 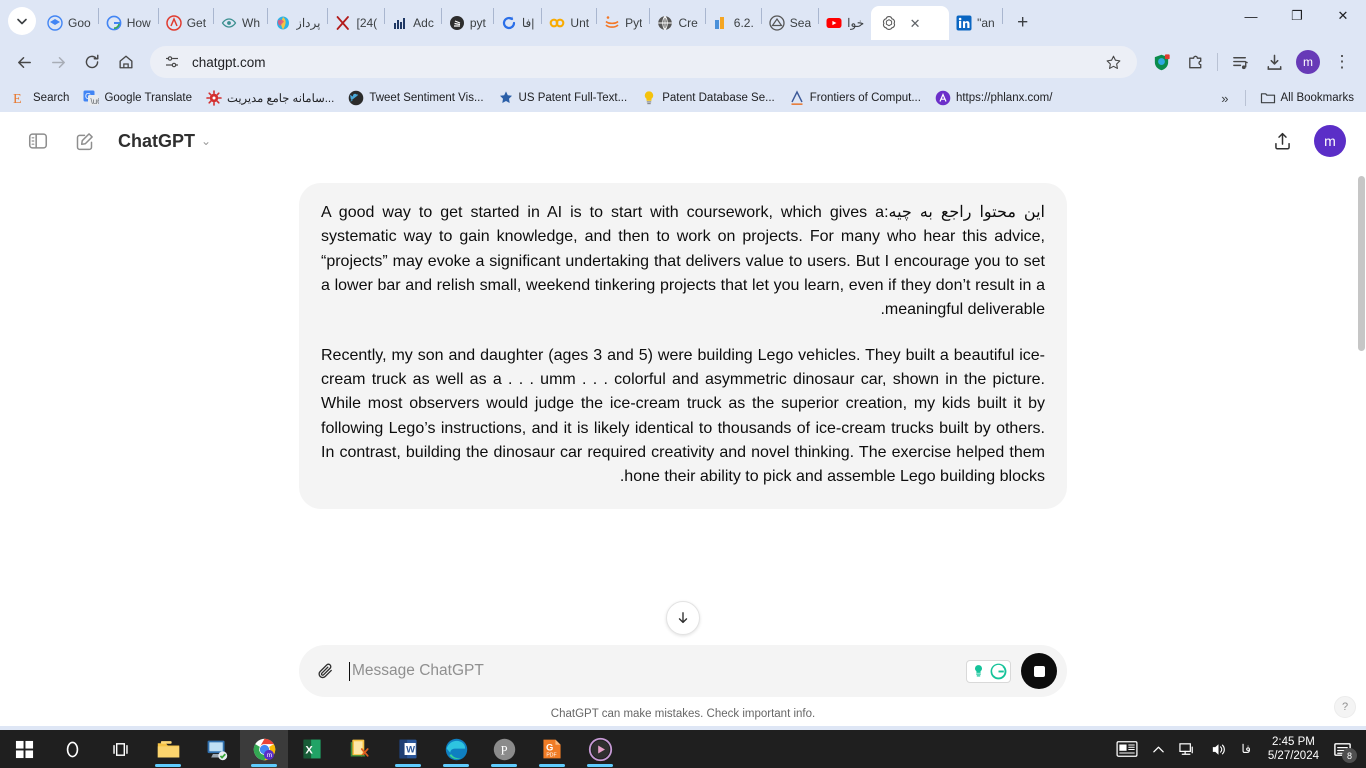 What do you see at coordinates (1039, 671) in the screenshot?
I see `stop-generating-button` at bounding box center [1039, 671].